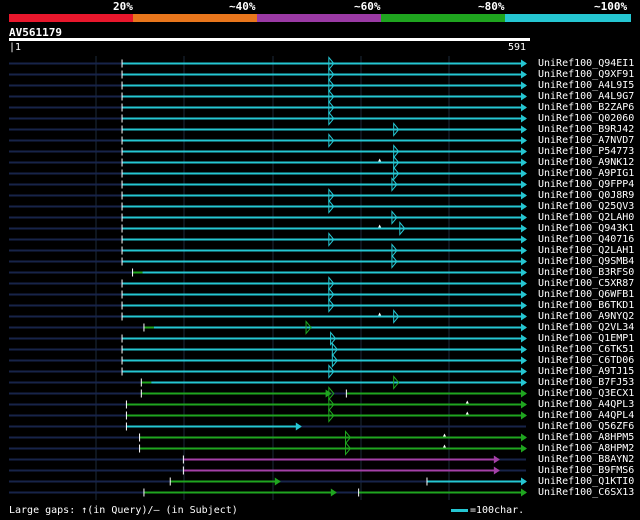 This screenshot has width=640, height=520. What do you see at coordinates (586, 162) in the screenshot?
I see `hit-label: UniRef100_A9NK12` at bounding box center [586, 162].